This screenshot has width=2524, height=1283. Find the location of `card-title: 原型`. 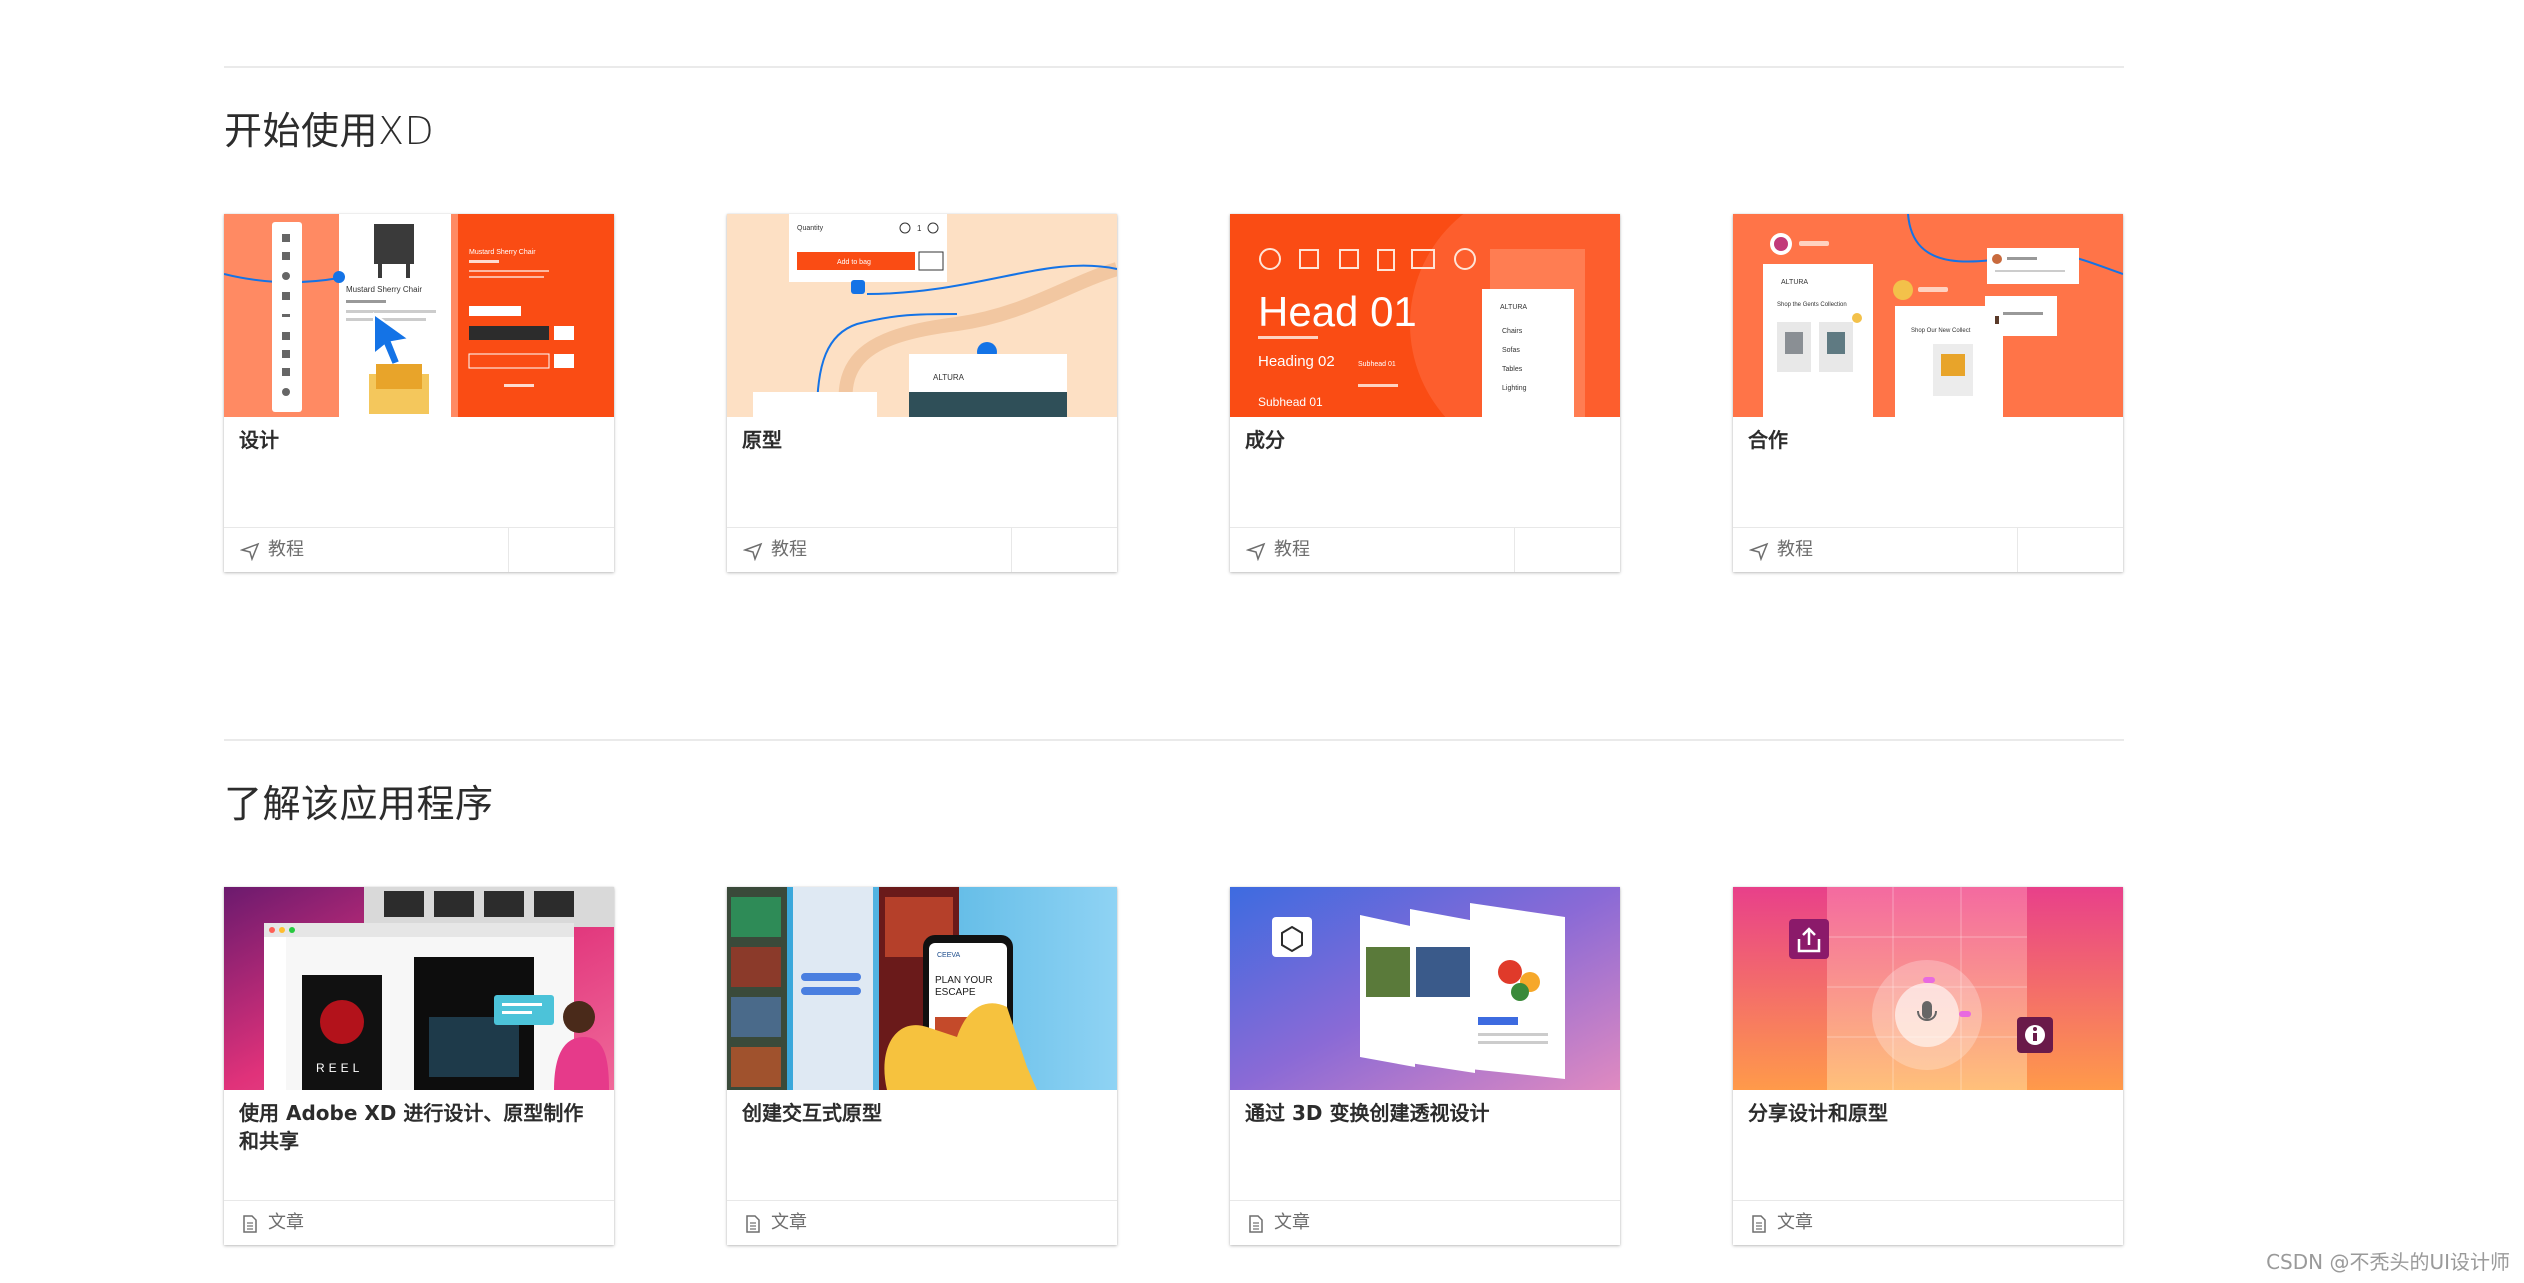

card-title: 原型 is located at coordinates (762, 440).